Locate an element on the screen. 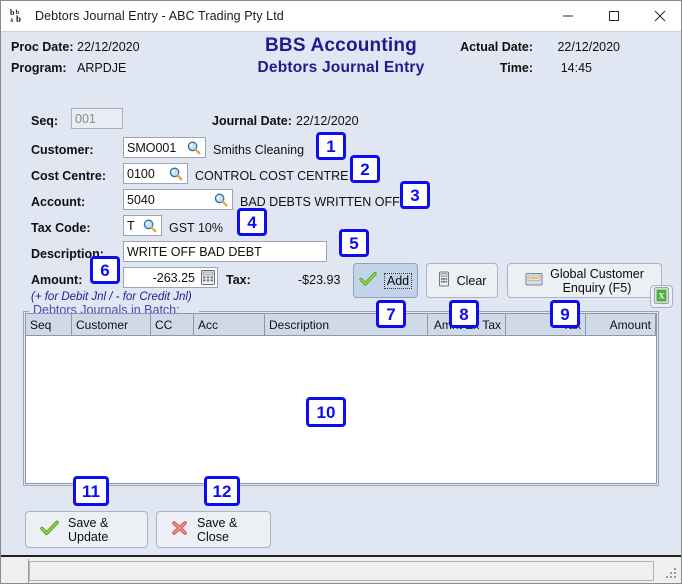  customer-description: Smiths Cleaning is located at coordinates (259, 150).